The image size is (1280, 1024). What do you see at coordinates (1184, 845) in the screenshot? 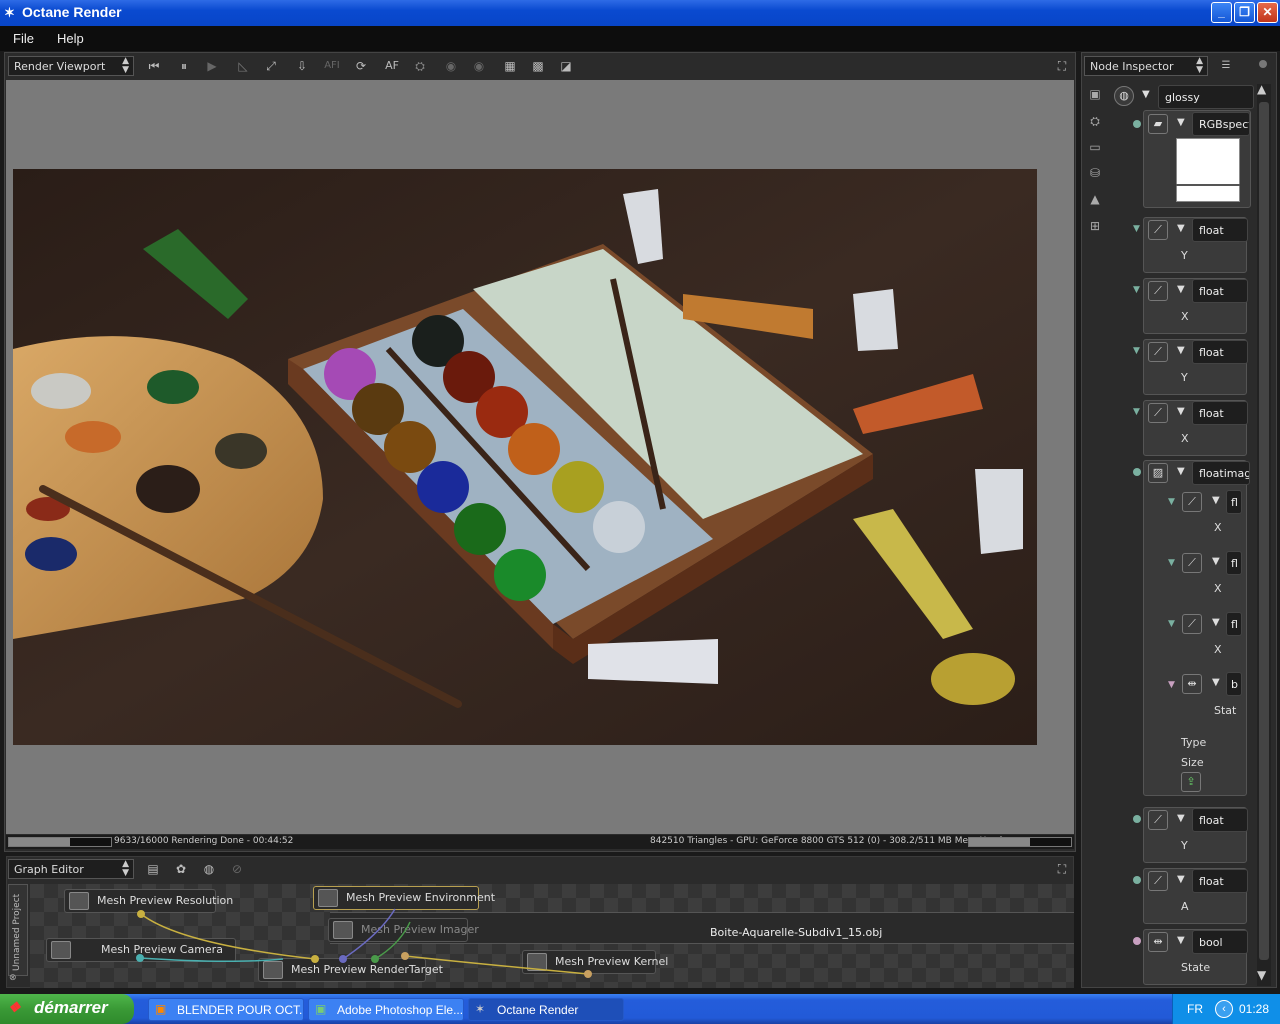
I see `bottom-param-label: Y` at bounding box center [1184, 845].